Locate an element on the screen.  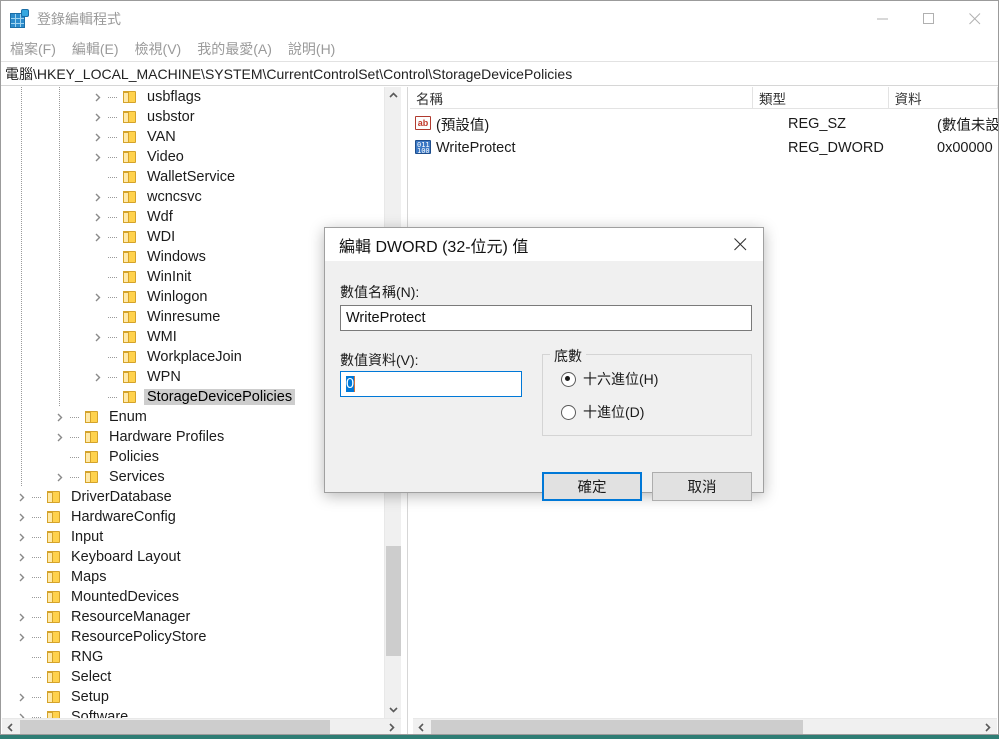
chevron-left-icon is located at coordinates (10, 727).